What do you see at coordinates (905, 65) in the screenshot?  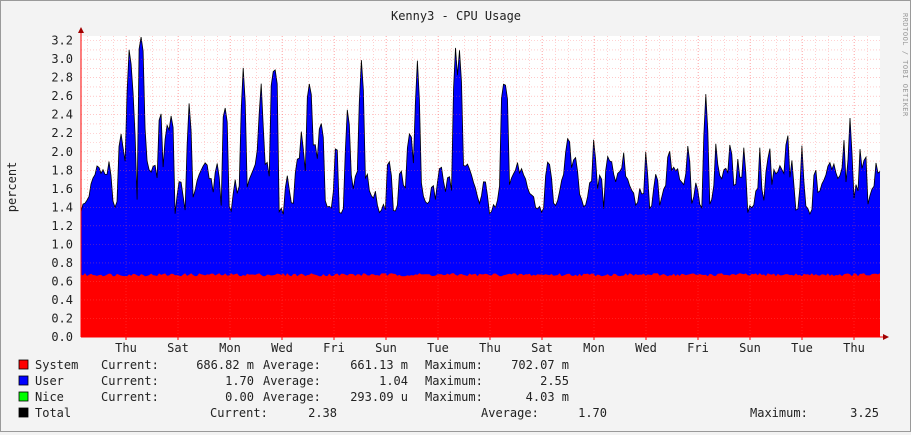 I see `watermark: RRDTOOL / TOBI OETIKER` at bounding box center [905, 65].